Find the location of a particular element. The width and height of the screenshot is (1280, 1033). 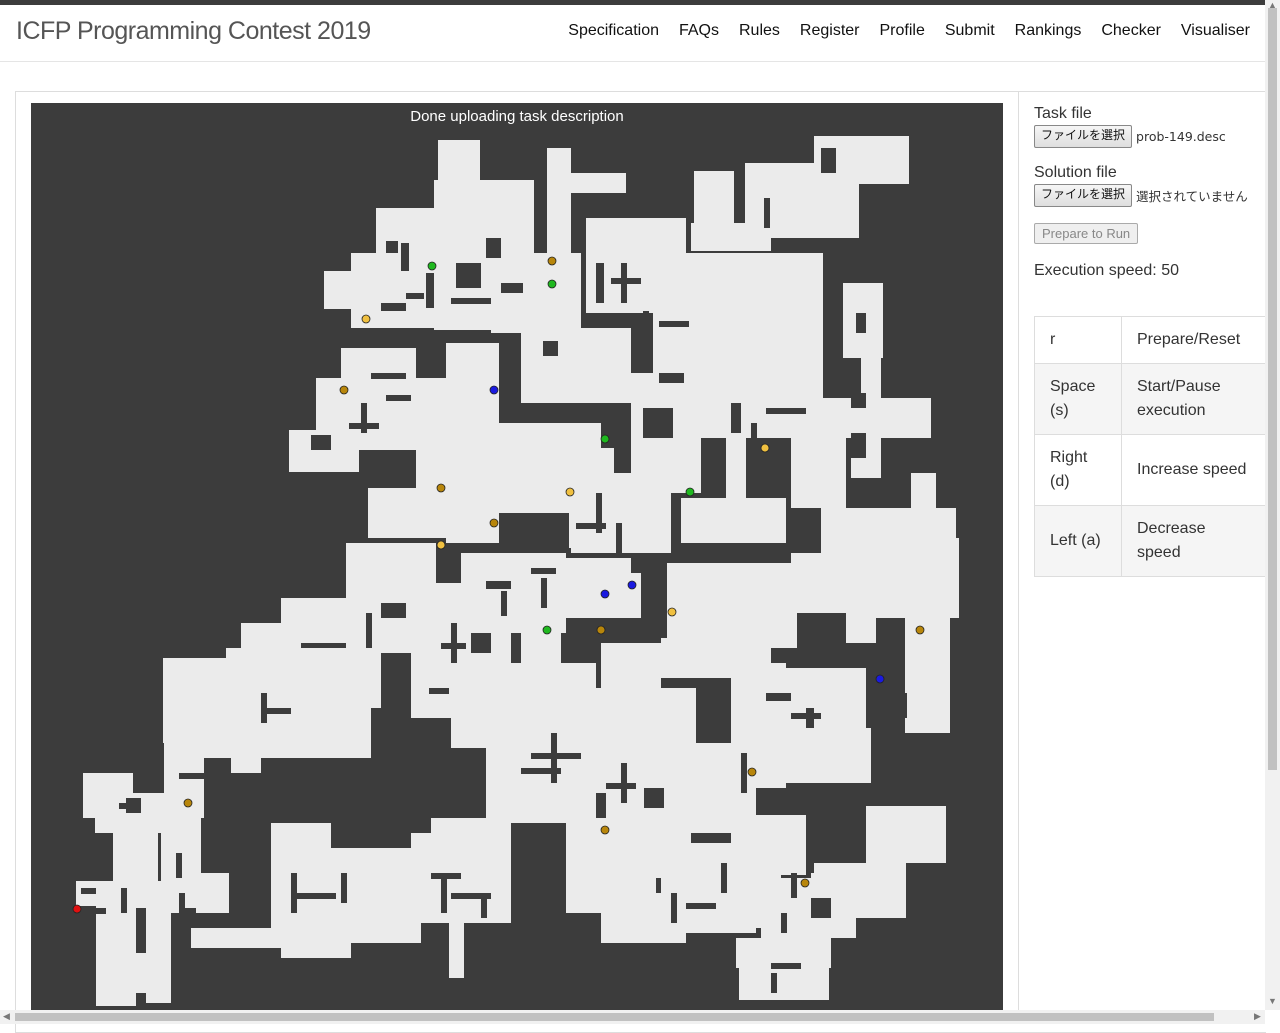

worker-marker is located at coordinates (77, 909).